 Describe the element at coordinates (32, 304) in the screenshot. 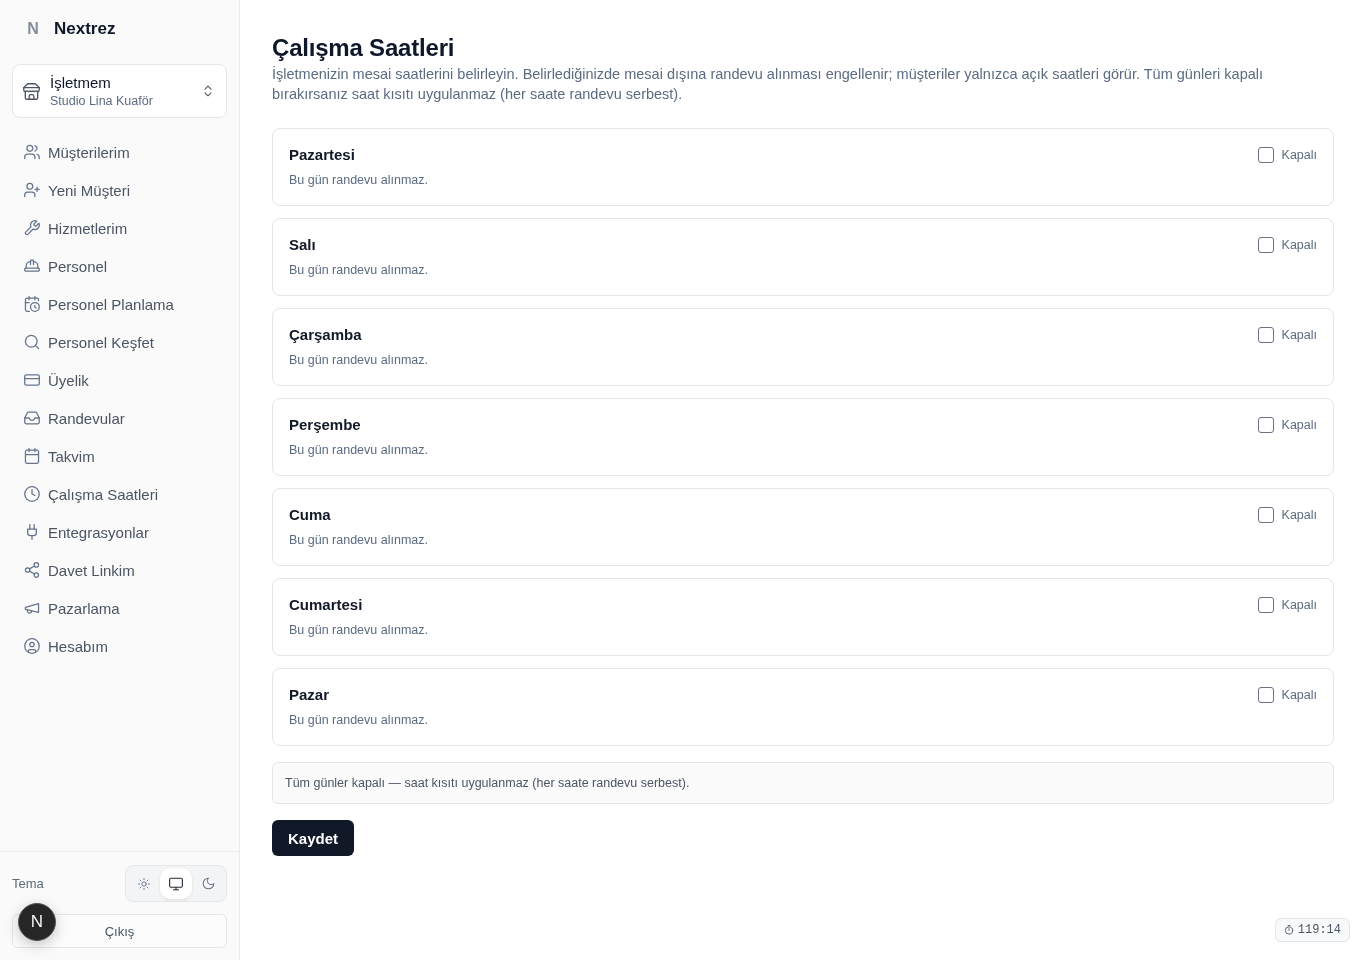

I see `calendar-clock-icon` at that location.